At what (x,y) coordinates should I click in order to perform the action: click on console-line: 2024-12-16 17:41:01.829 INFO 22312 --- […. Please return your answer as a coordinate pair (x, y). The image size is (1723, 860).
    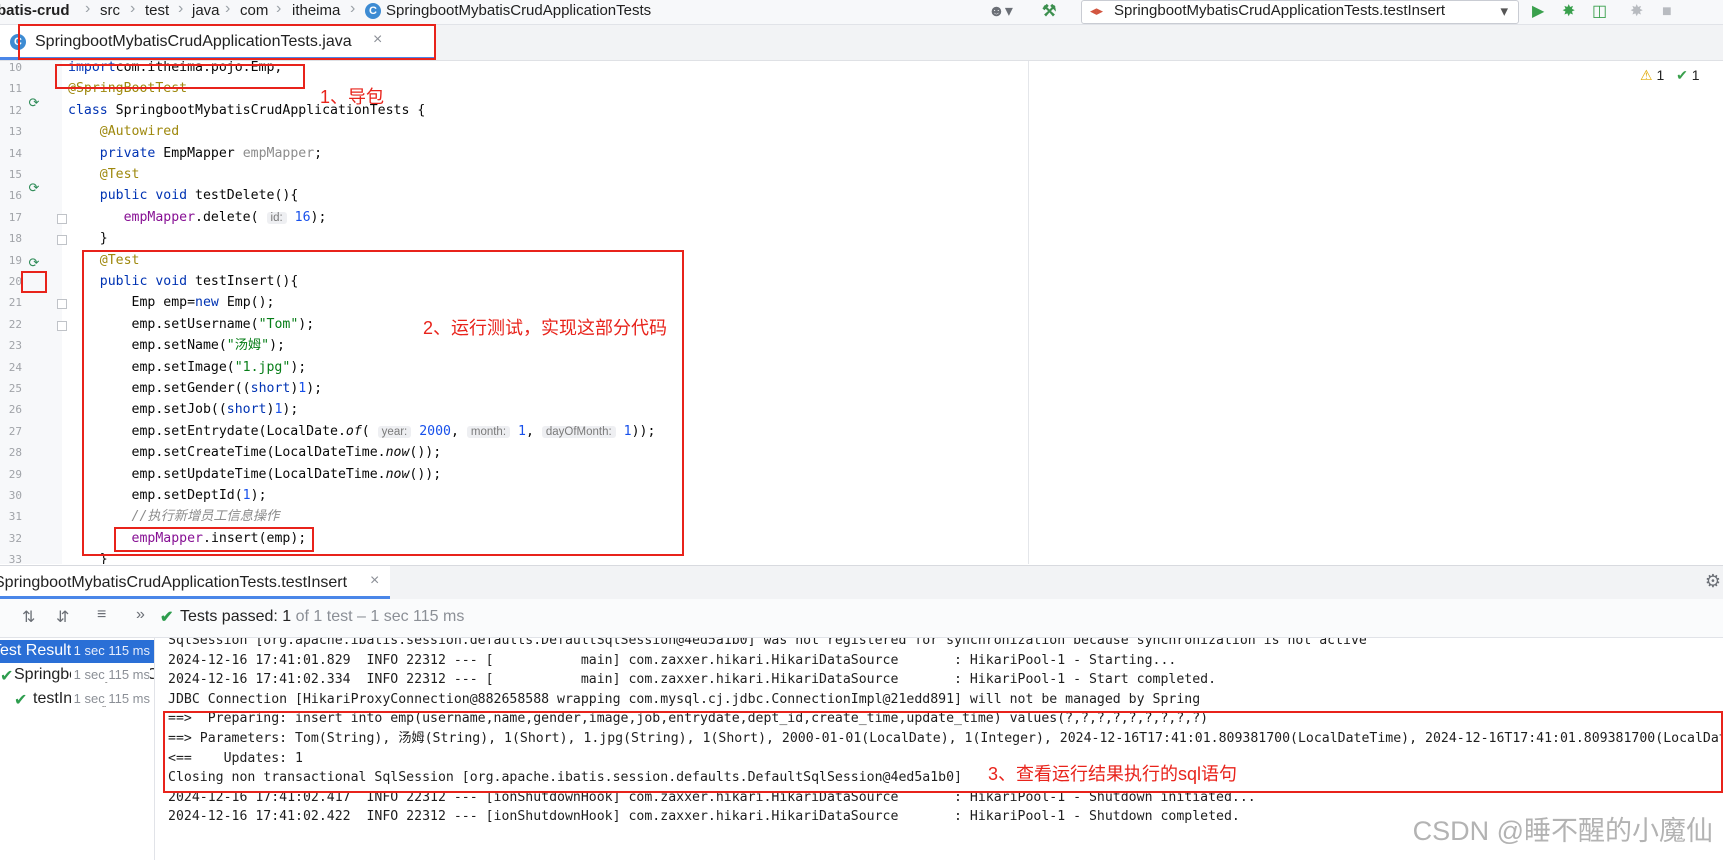
    Looking at the image, I should click on (672, 660).